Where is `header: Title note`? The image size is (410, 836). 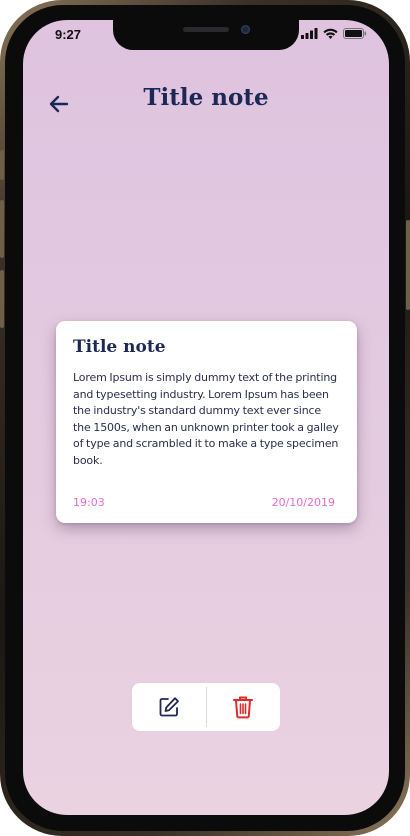 header: Title note is located at coordinates (206, 104).